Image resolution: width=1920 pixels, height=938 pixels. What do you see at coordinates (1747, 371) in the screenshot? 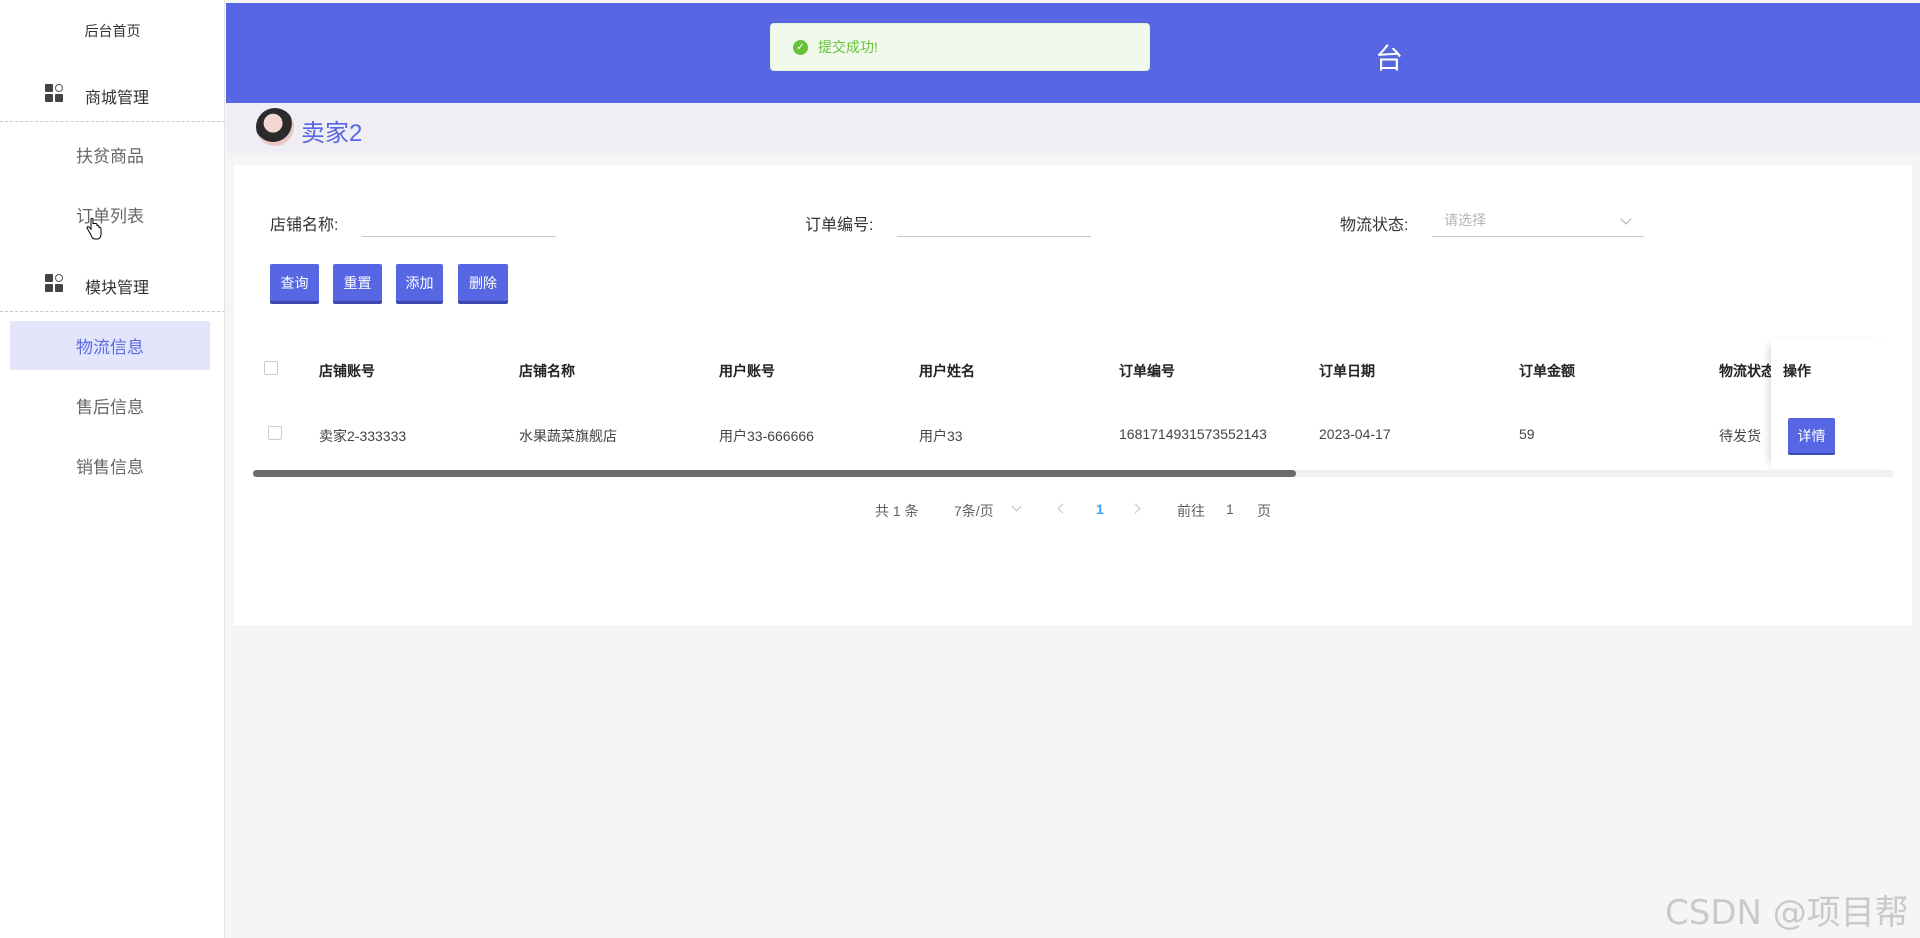
I see `th-logistics: 物流状态` at bounding box center [1747, 371].